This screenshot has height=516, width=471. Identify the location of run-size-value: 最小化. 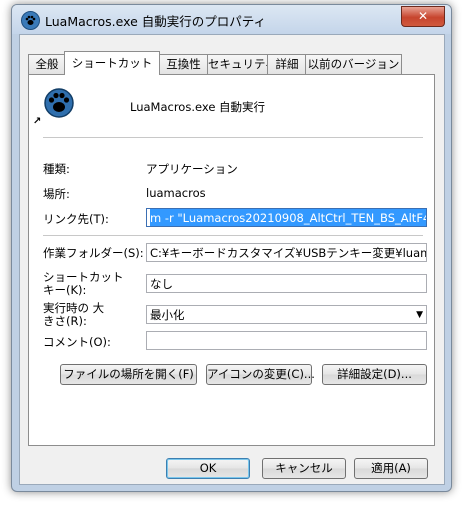
(167, 315).